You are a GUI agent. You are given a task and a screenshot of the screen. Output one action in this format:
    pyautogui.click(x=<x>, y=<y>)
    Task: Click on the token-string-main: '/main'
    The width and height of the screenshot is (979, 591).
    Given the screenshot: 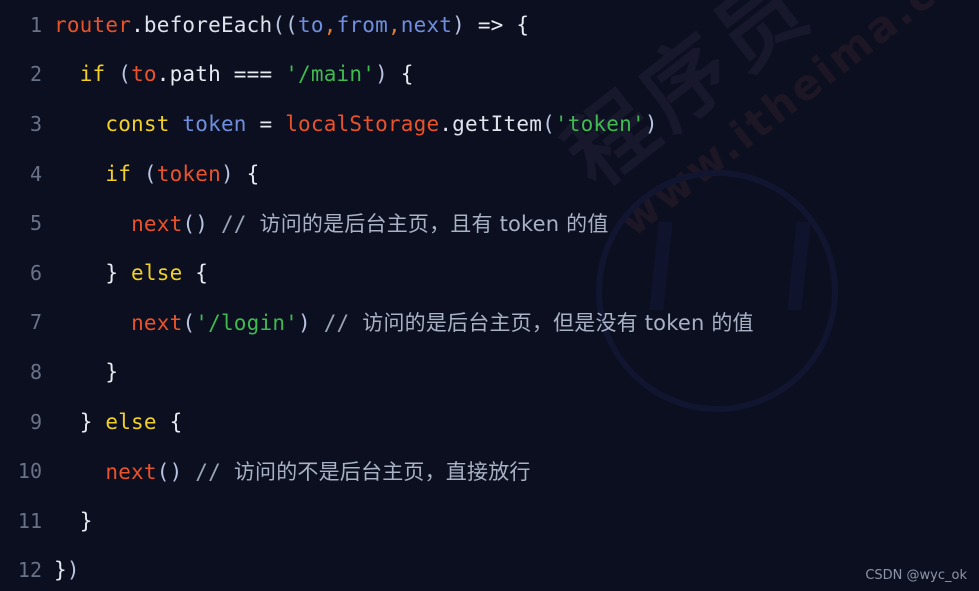 What is the action you would take?
    pyautogui.click(x=330, y=74)
    